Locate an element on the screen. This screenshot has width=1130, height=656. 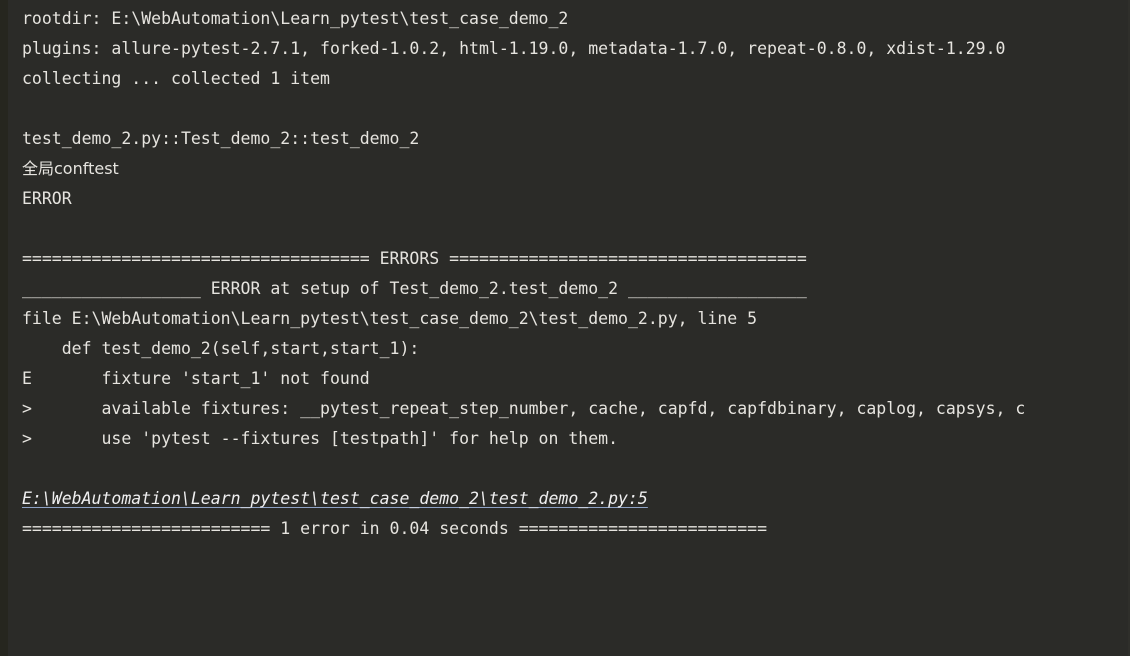
console-line-collecting: collecting ... collected 1 item is located at coordinates (176, 78).